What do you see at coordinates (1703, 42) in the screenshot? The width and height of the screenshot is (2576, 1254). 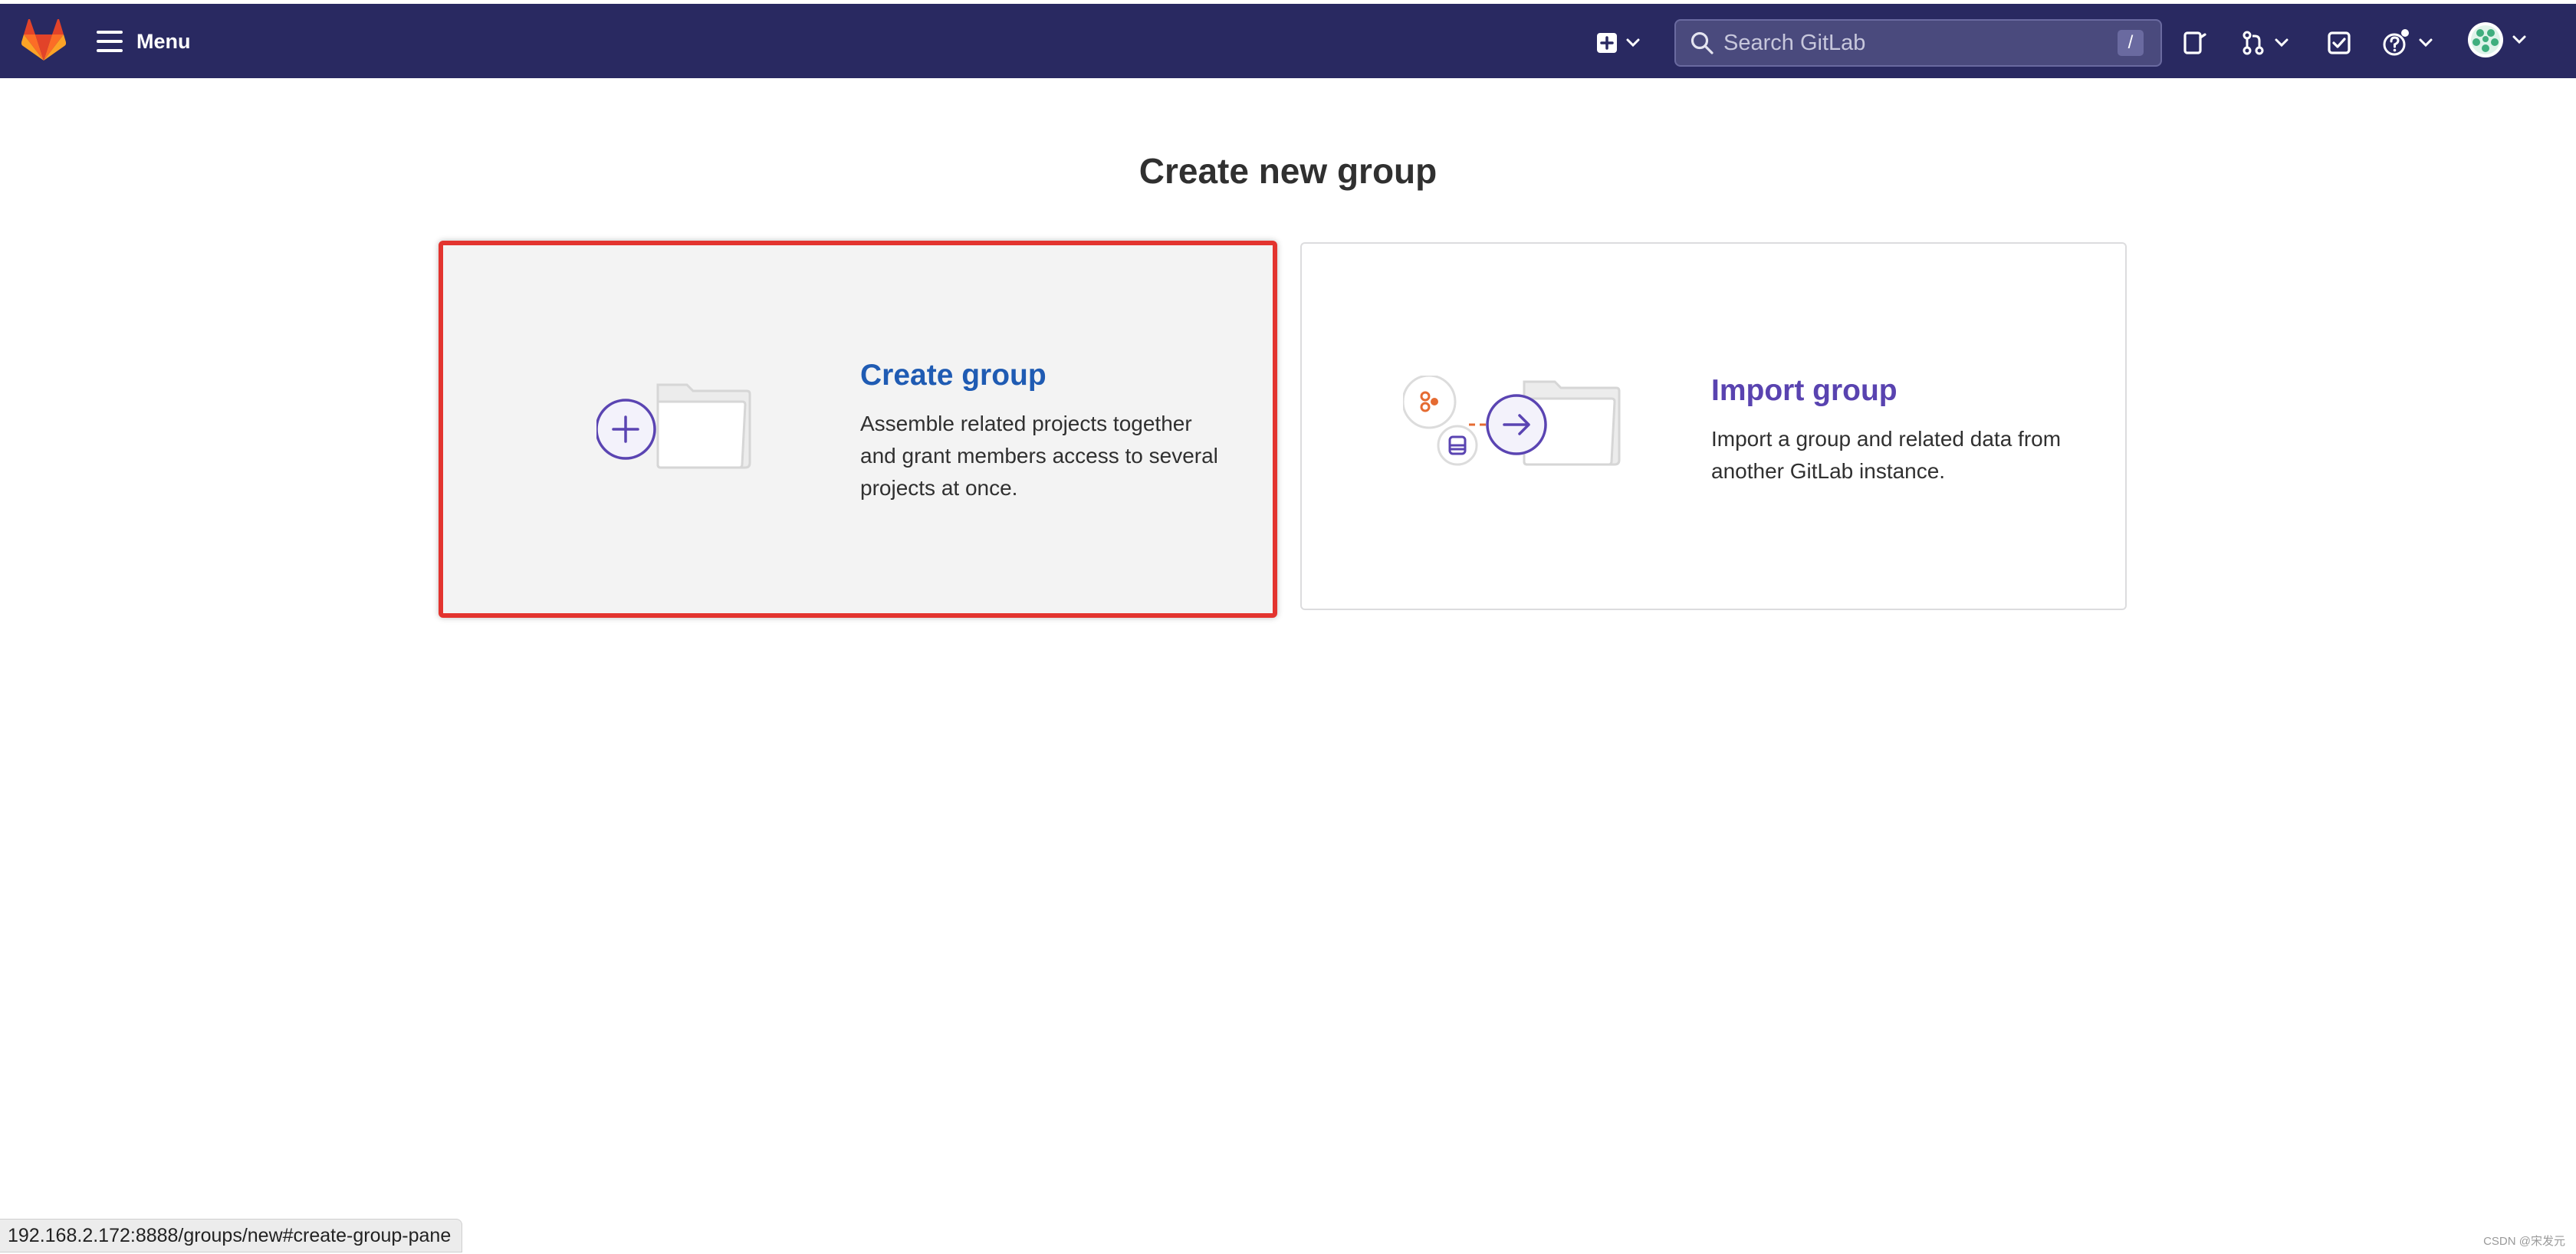 I see `search-icon` at bounding box center [1703, 42].